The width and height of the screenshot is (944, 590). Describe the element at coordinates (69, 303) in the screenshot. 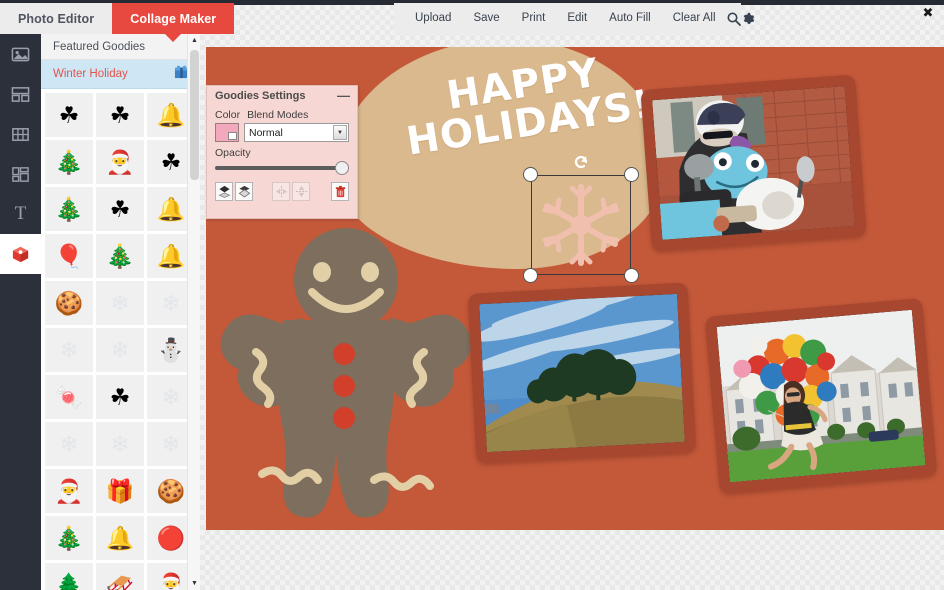

I see `goody-gingerbread-man: 🍪` at that location.